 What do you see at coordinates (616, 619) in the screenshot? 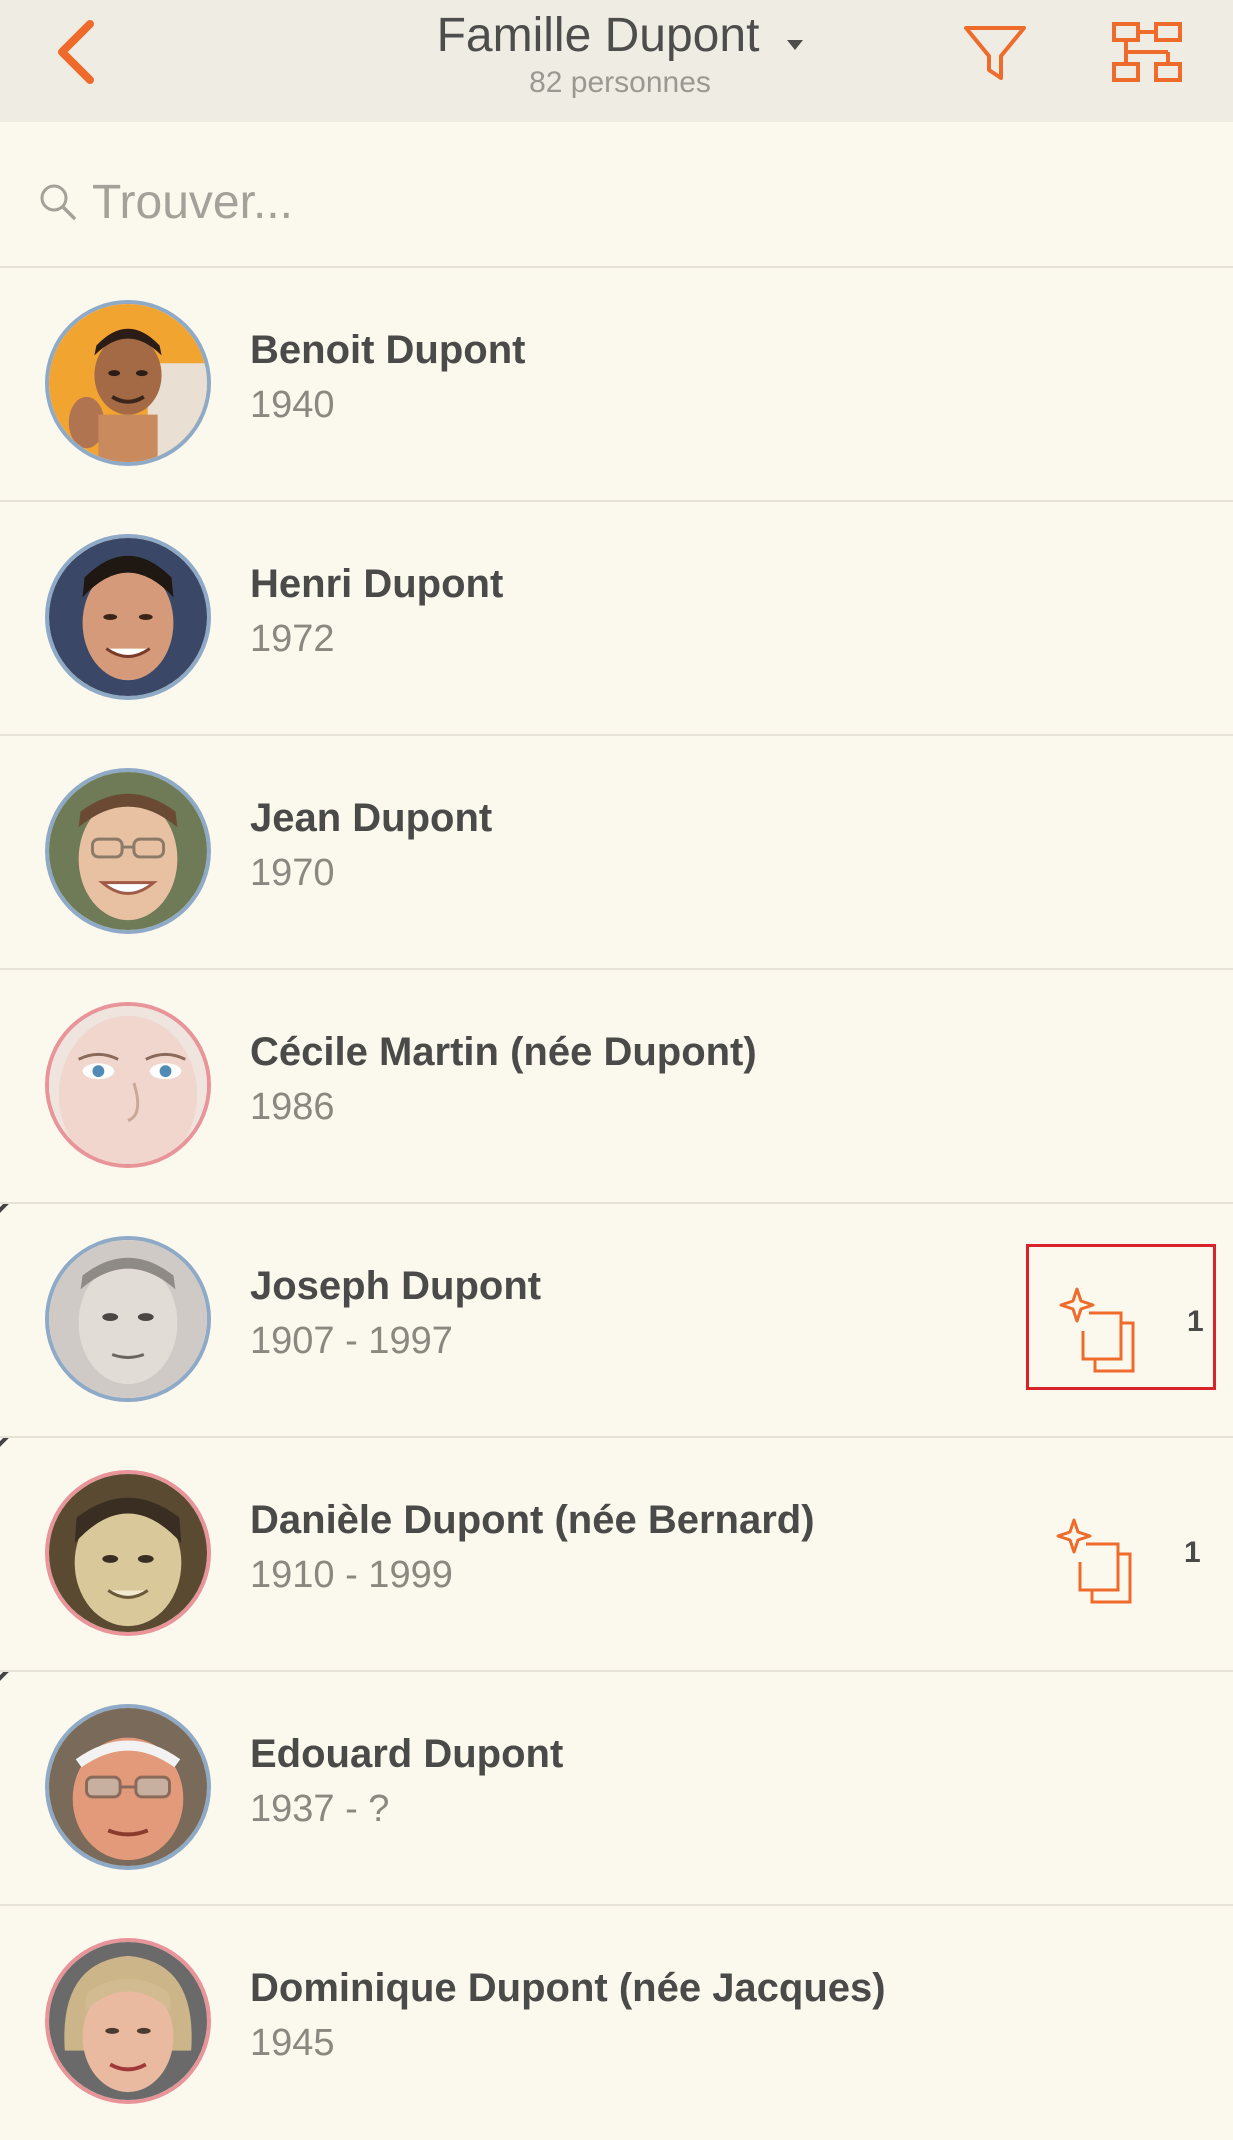
I see `person-row: Henri Dupont 1972` at bounding box center [616, 619].